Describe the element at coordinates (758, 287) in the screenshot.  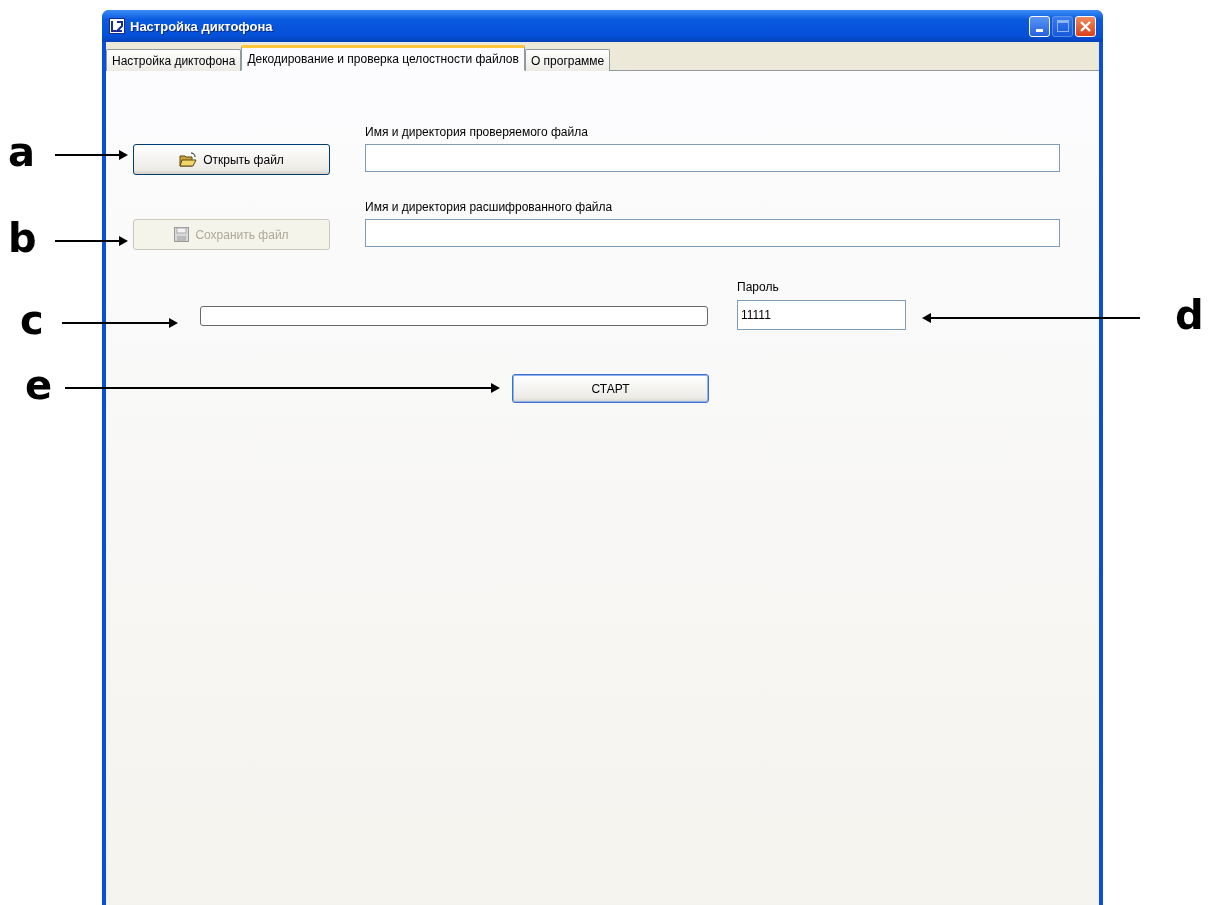
I see `password-label: Пароль` at that location.